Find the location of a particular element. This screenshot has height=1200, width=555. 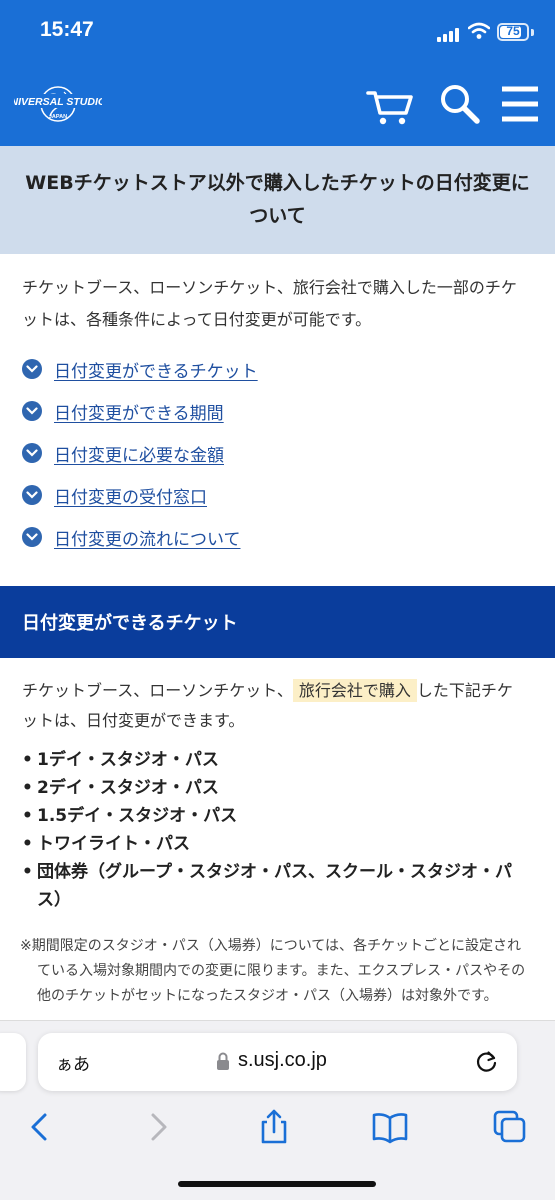

list-item: 1デイ・スタジオ・パス is located at coordinates (274, 760).